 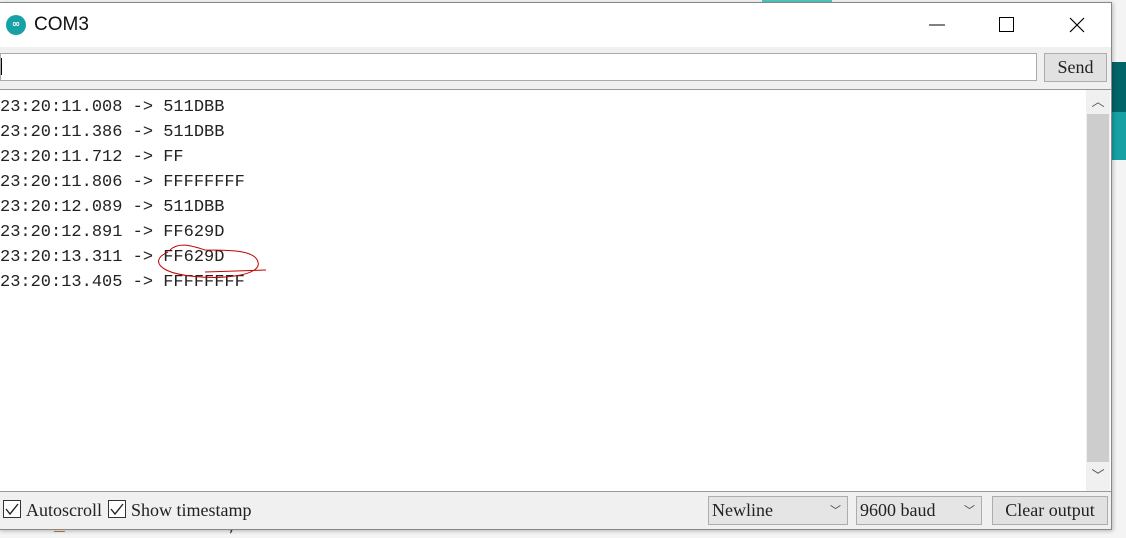 I want to click on output-line: 23:20:12.089 -> 511DBB, so click(x=112, y=207).